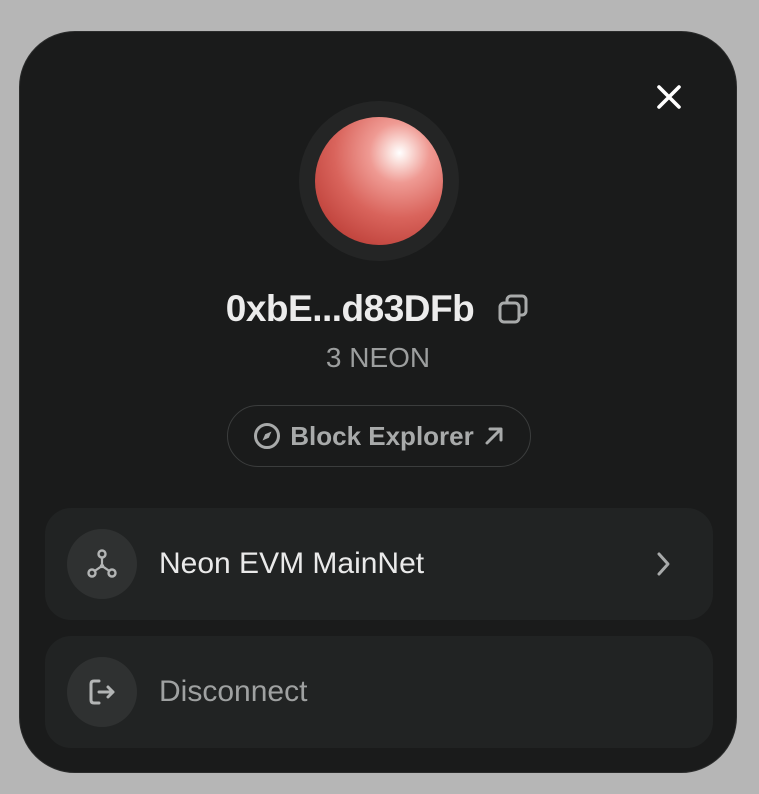 This screenshot has height=794, width=759. I want to click on address-row: 0xbE...d83DFb, so click(378, 309).